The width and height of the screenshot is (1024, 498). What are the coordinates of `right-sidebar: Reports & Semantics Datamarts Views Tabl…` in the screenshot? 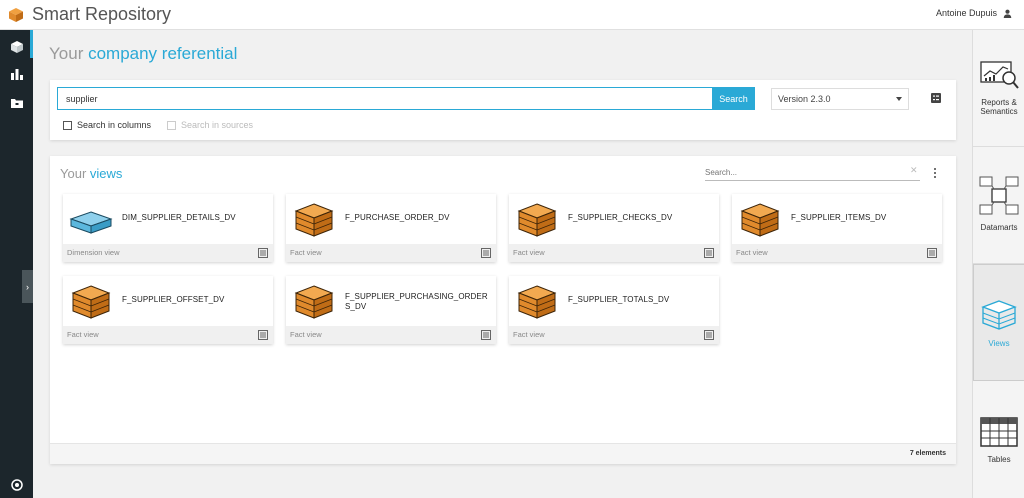 It's located at (998, 264).